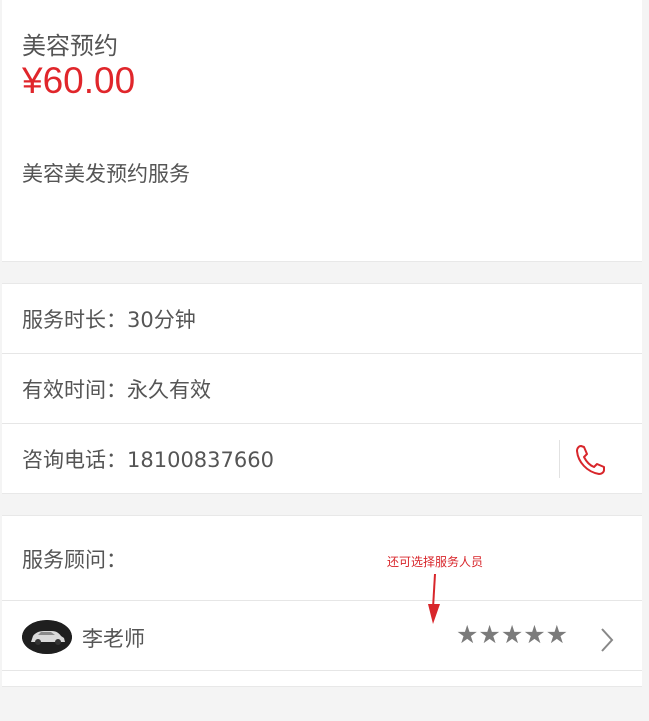  I want to click on advisor-heading: 服务顾问：, so click(74, 560).